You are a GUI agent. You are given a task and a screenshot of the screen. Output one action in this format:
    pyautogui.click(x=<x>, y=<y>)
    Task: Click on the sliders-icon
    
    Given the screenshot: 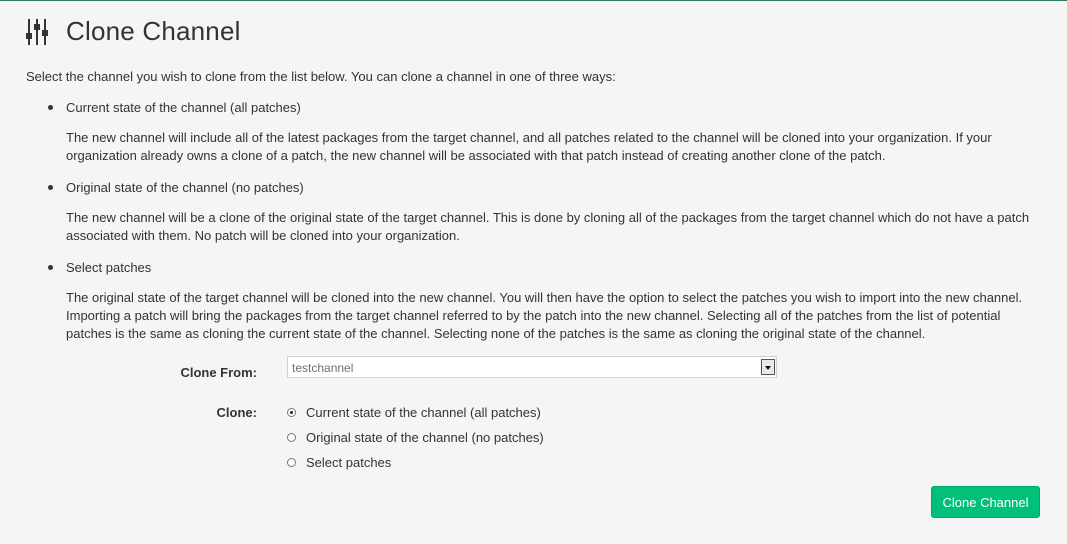 What is the action you would take?
    pyautogui.click(x=37, y=31)
    